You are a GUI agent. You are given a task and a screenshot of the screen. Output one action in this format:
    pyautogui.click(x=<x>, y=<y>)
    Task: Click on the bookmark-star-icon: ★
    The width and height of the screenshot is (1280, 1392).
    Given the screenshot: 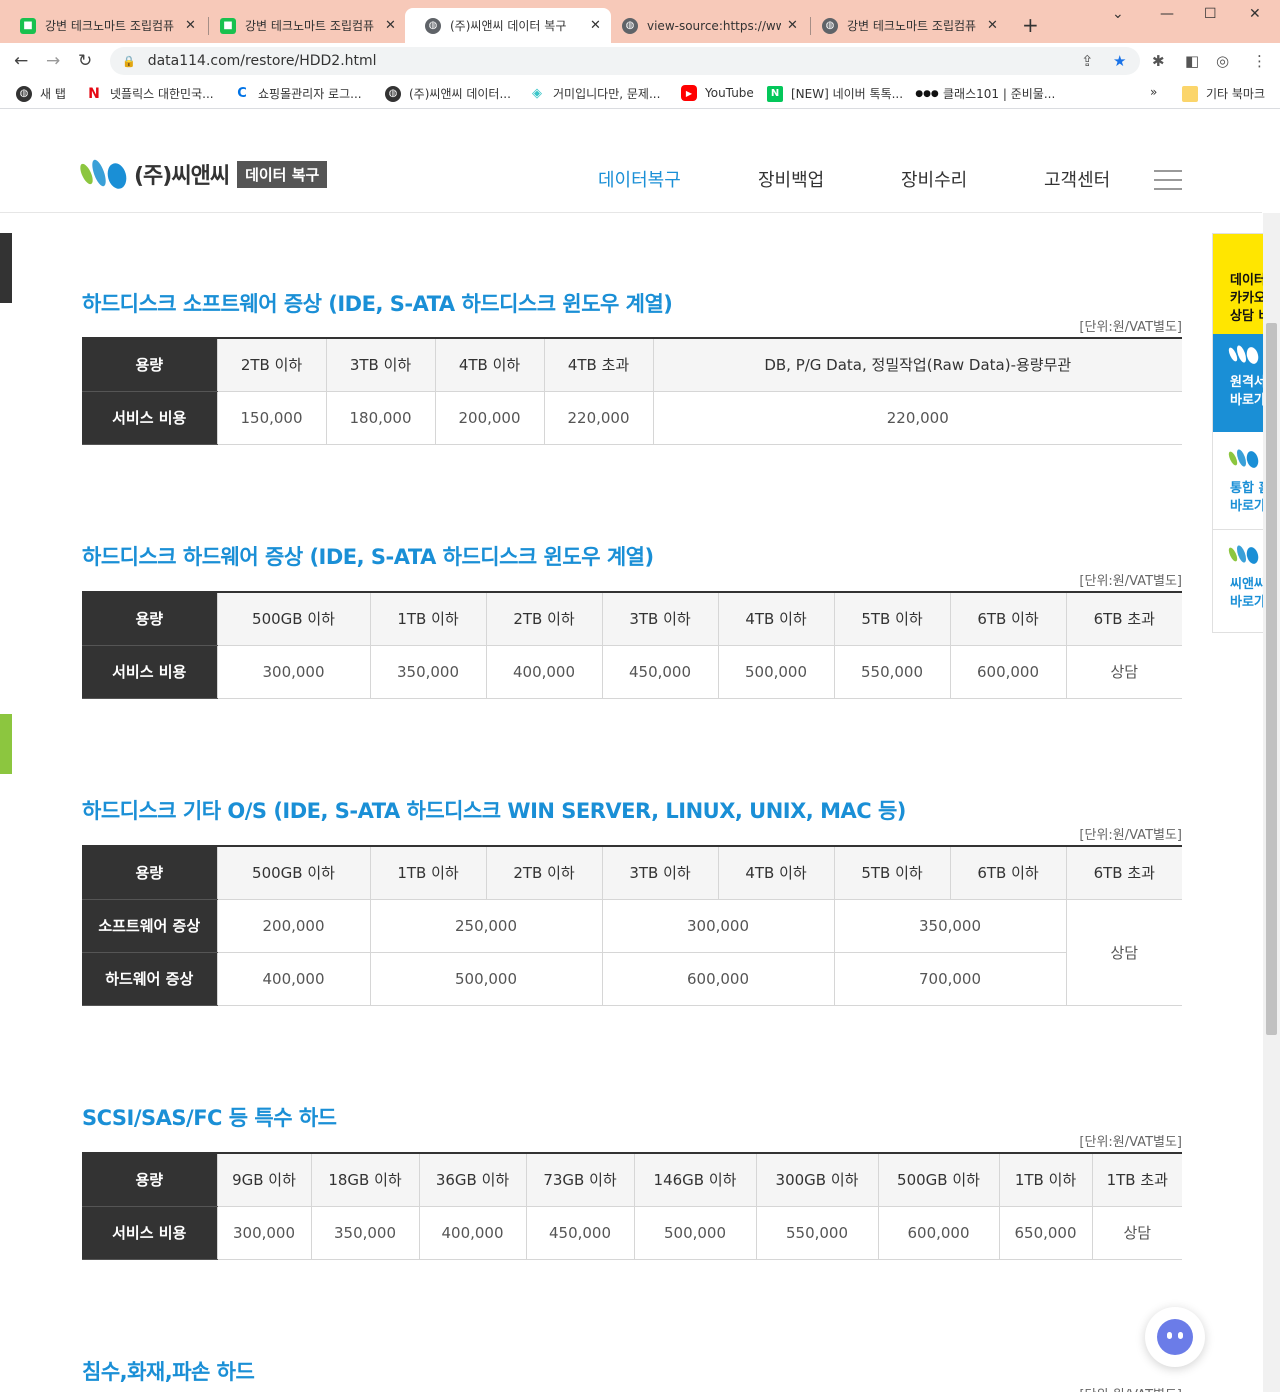 What is the action you would take?
    pyautogui.click(x=1119, y=61)
    